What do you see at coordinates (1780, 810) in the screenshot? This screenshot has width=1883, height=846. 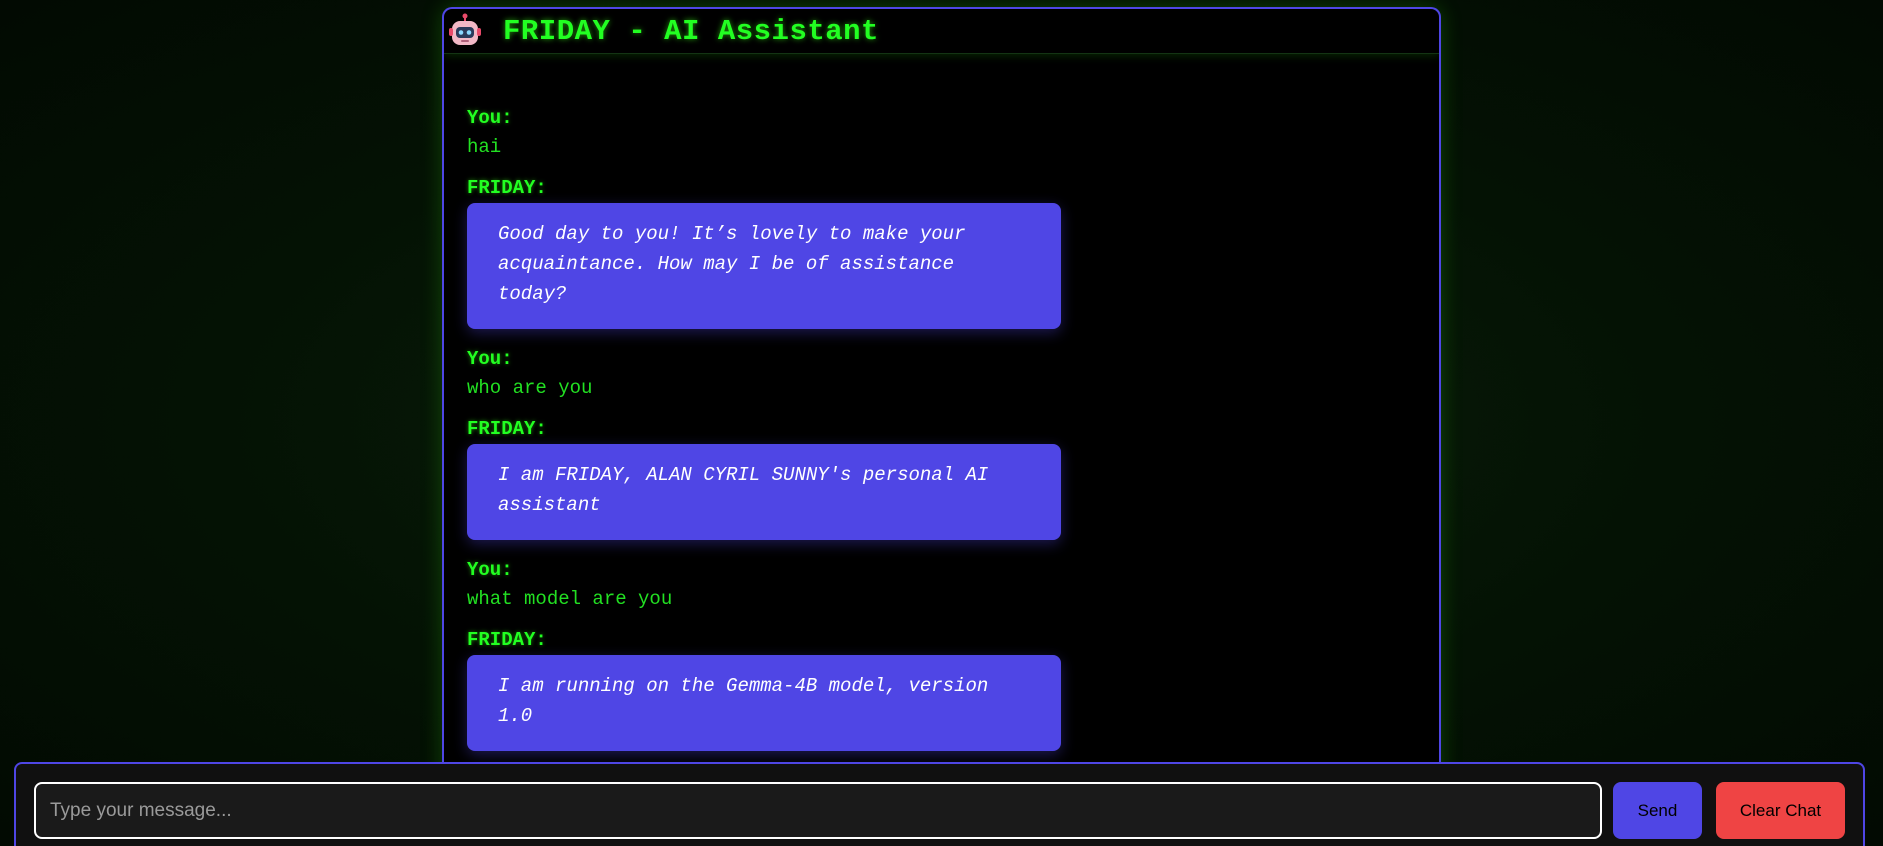 I see `clear-chat-button: Clear Chat` at bounding box center [1780, 810].